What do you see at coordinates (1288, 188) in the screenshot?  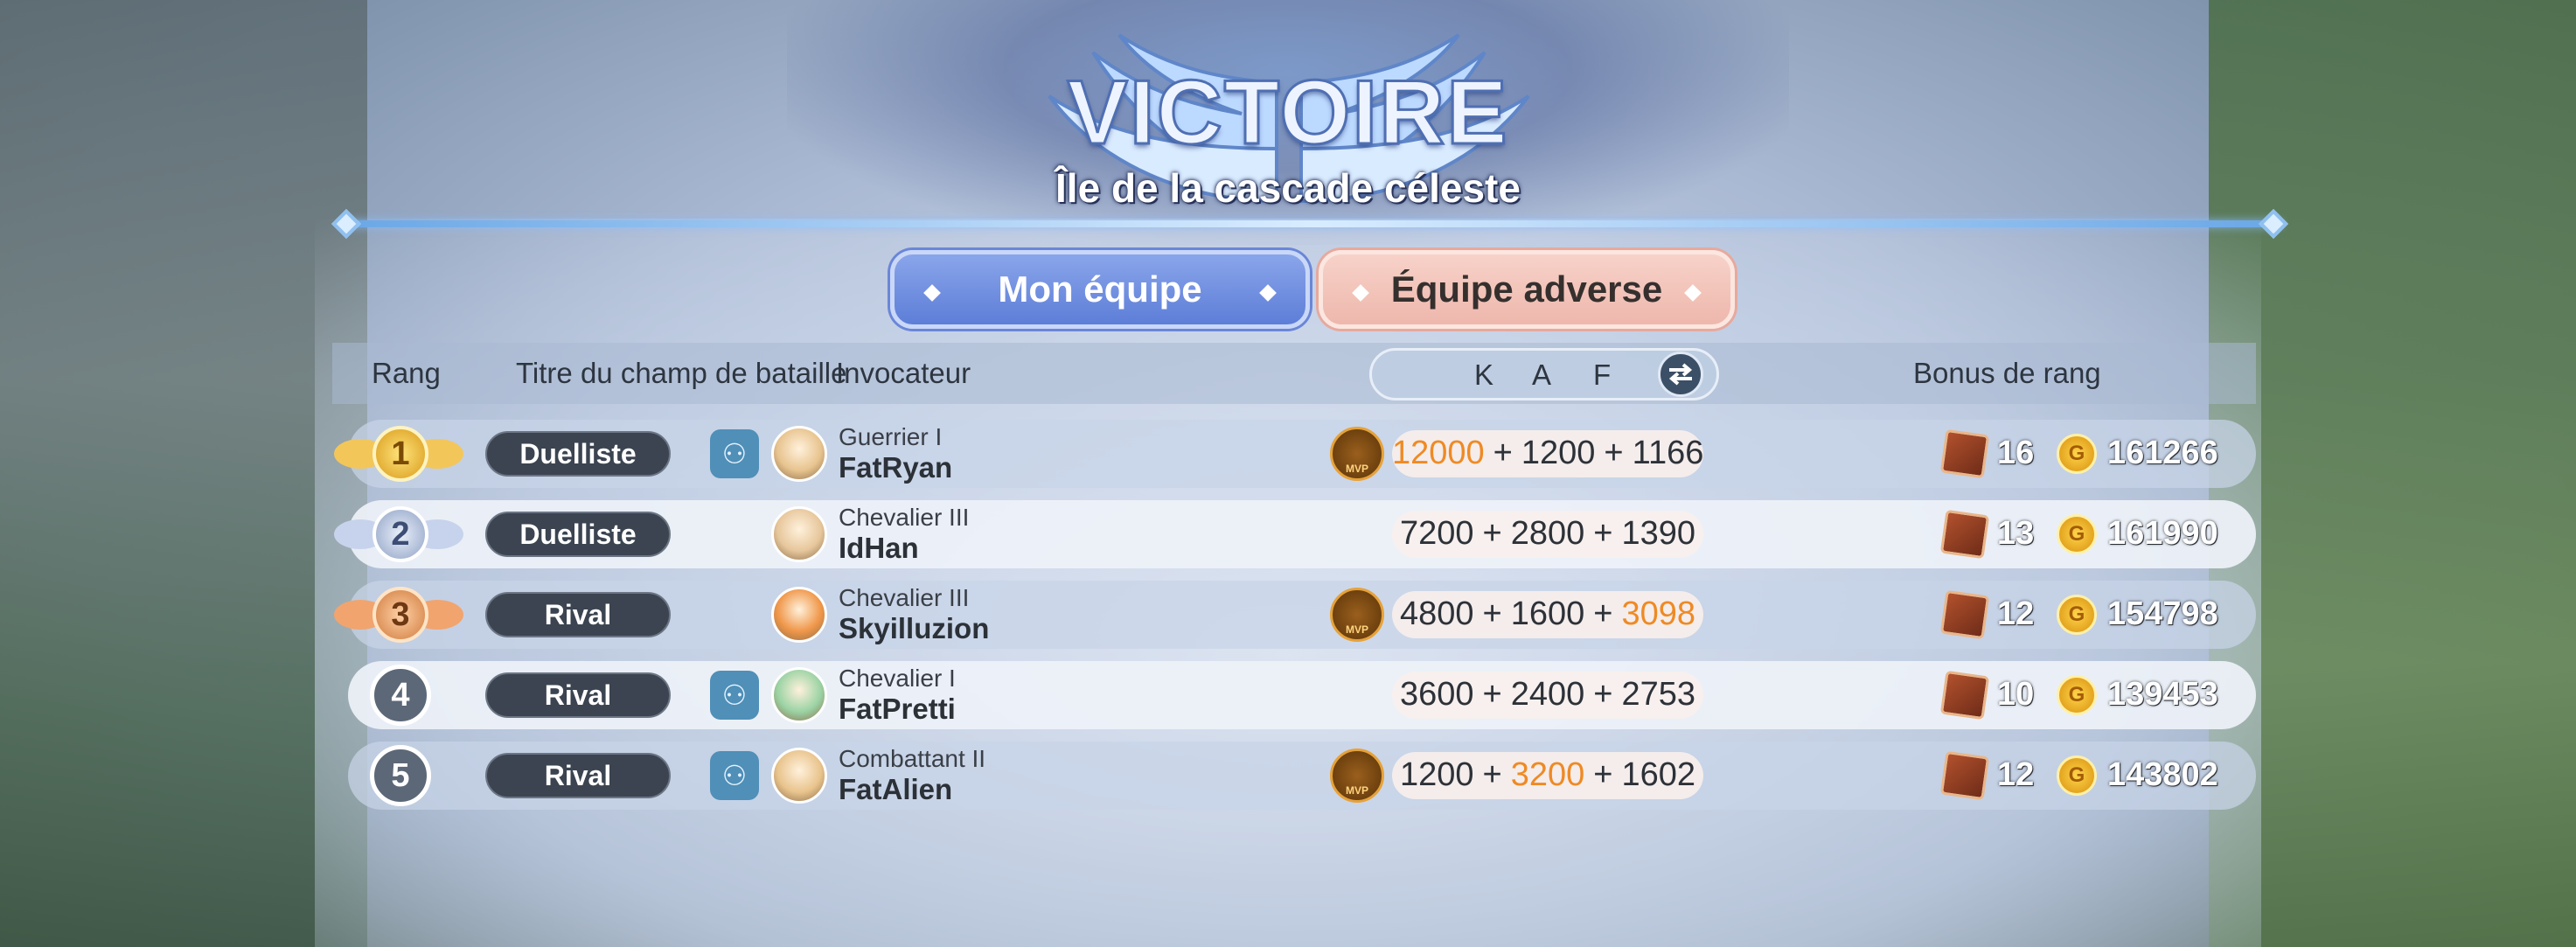 I see `map-name: Île de la cascade céleste` at bounding box center [1288, 188].